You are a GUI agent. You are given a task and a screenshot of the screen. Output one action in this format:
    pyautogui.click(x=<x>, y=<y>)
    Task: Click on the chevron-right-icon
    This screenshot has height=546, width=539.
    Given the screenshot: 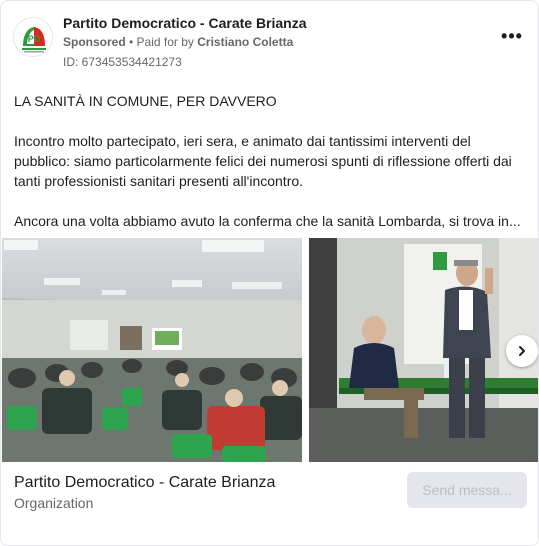 What is the action you would take?
    pyautogui.click(x=522, y=351)
    